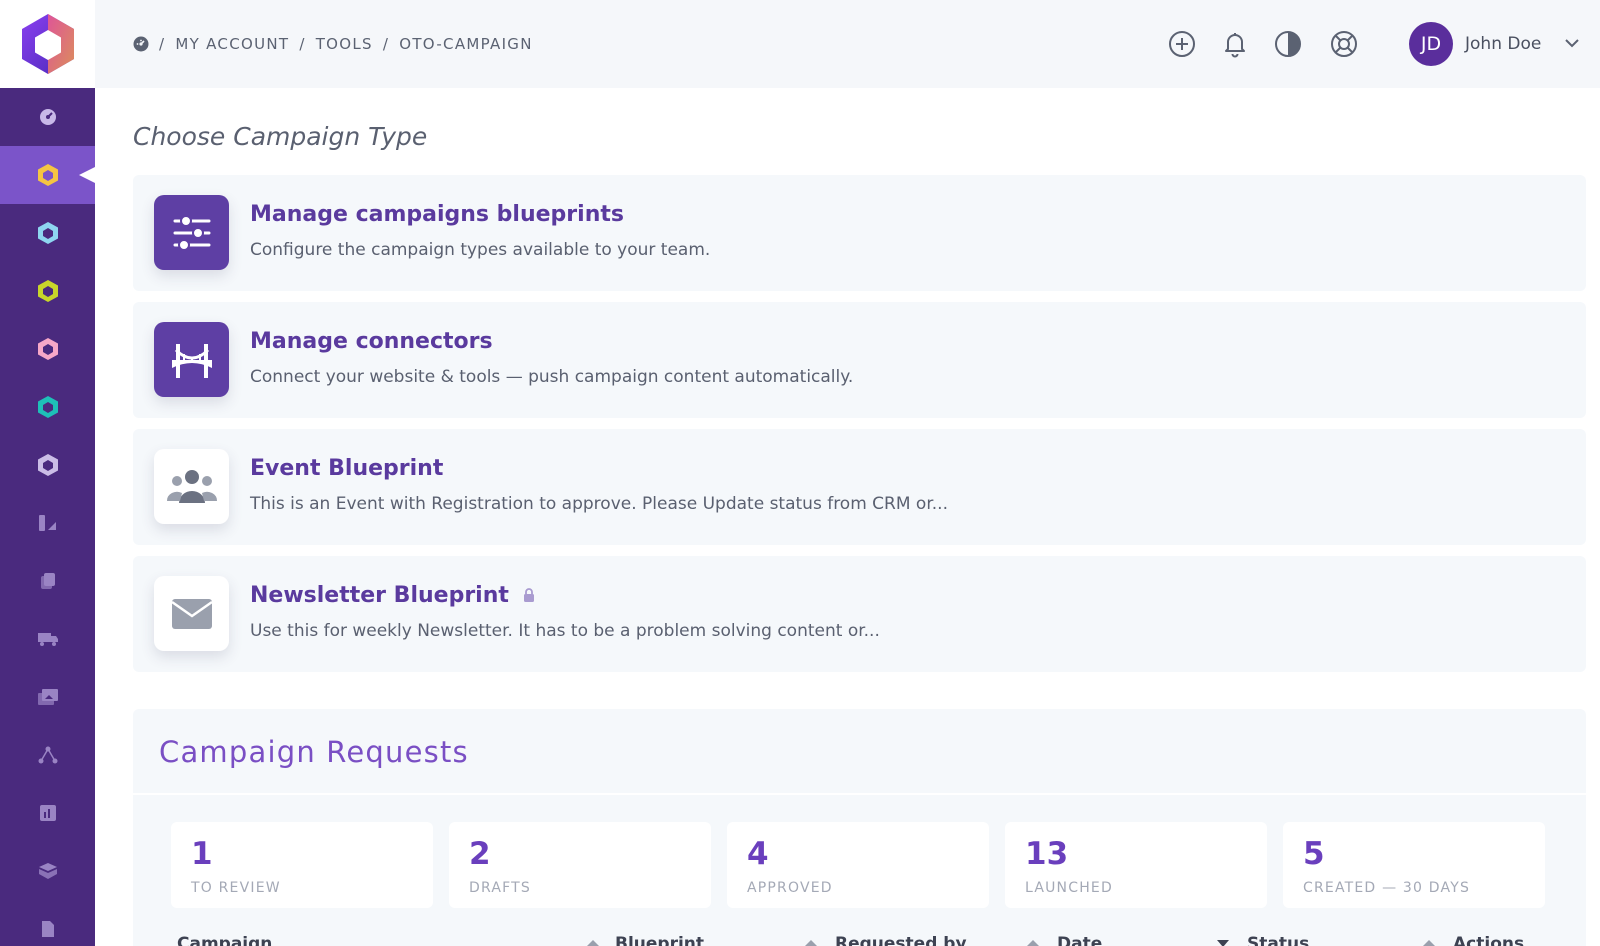 This screenshot has height=946, width=1600. I want to click on contrast-icon, so click(1288, 44).